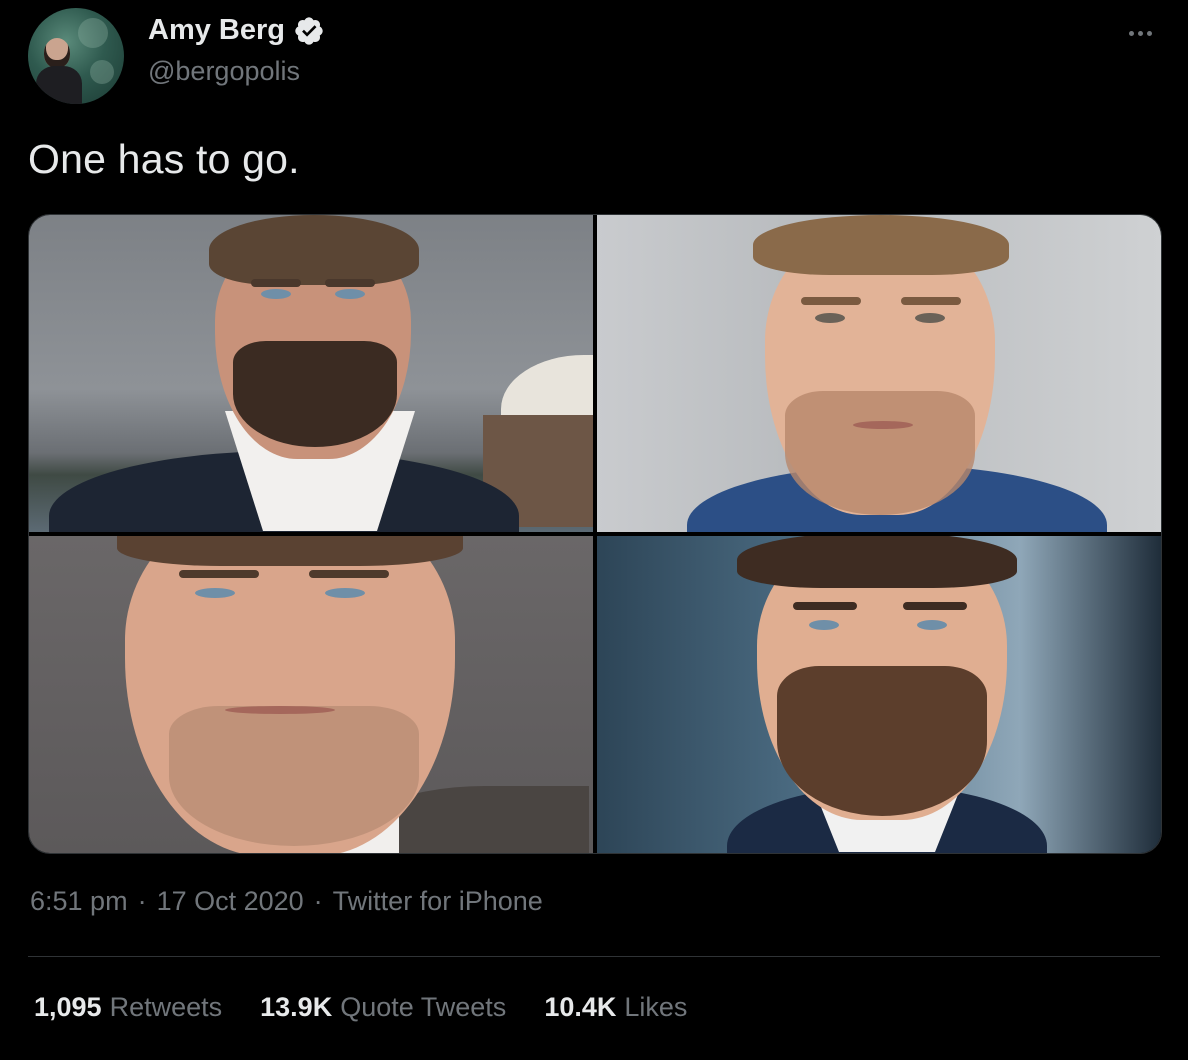 Image resolution: width=1188 pixels, height=1060 pixels. I want to click on more-options-button, so click(1140, 33).